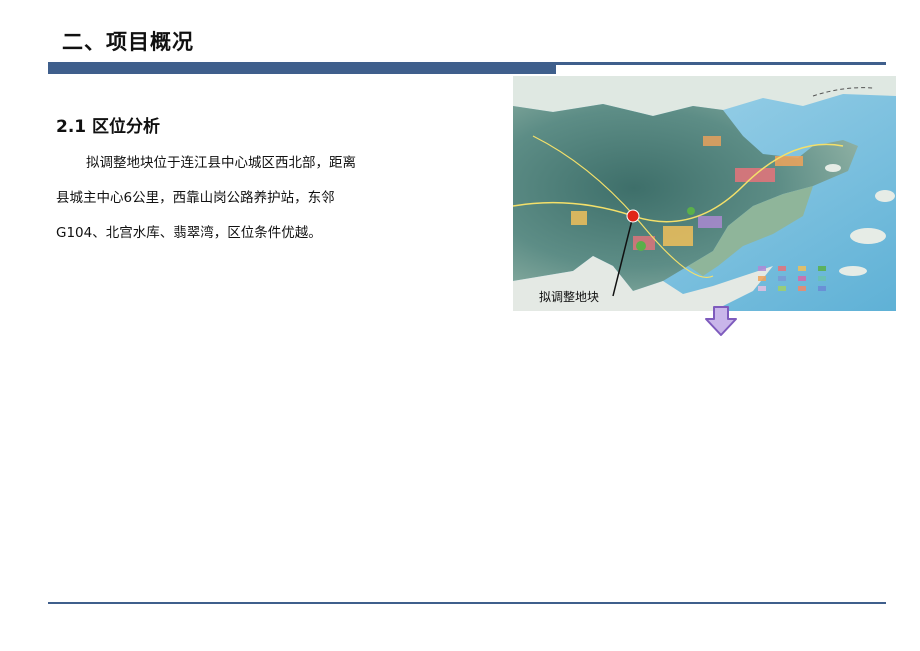  Describe the element at coordinates (721, 63) in the screenshot. I see `header-rule-line` at that location.